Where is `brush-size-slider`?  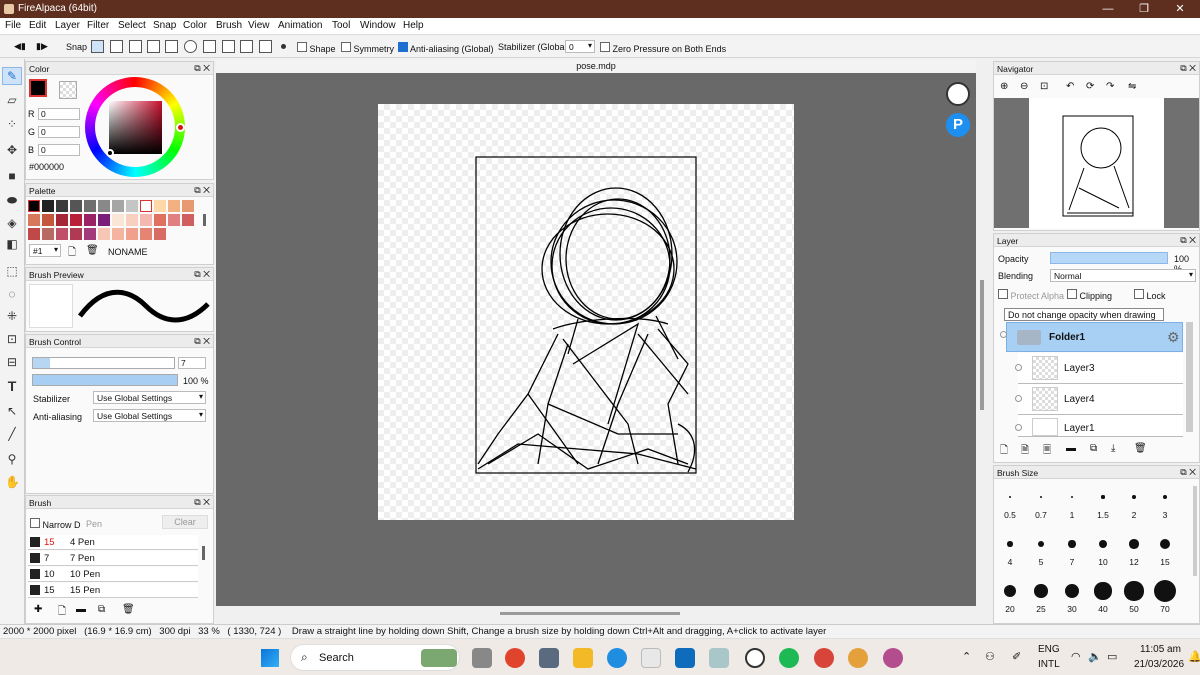
brush-size-slider is located at coordinates (103, 363).